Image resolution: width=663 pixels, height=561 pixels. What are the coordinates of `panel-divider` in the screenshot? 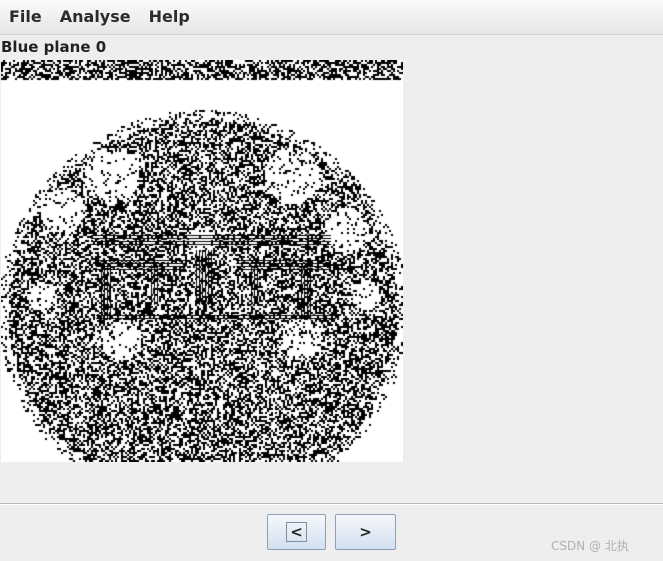 It's located at (331, 504).